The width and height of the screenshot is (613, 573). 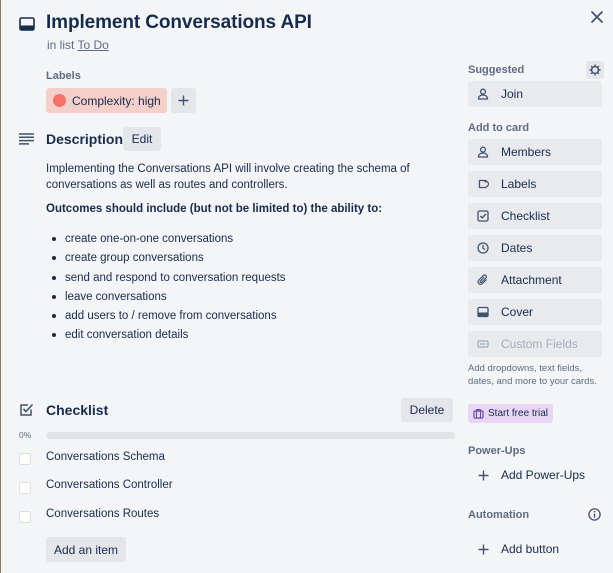 What do you see at coordinates (25, 435) in the screenshot?
I see `checklist-progress-percent: 0%` at bounding box center [25, 435].